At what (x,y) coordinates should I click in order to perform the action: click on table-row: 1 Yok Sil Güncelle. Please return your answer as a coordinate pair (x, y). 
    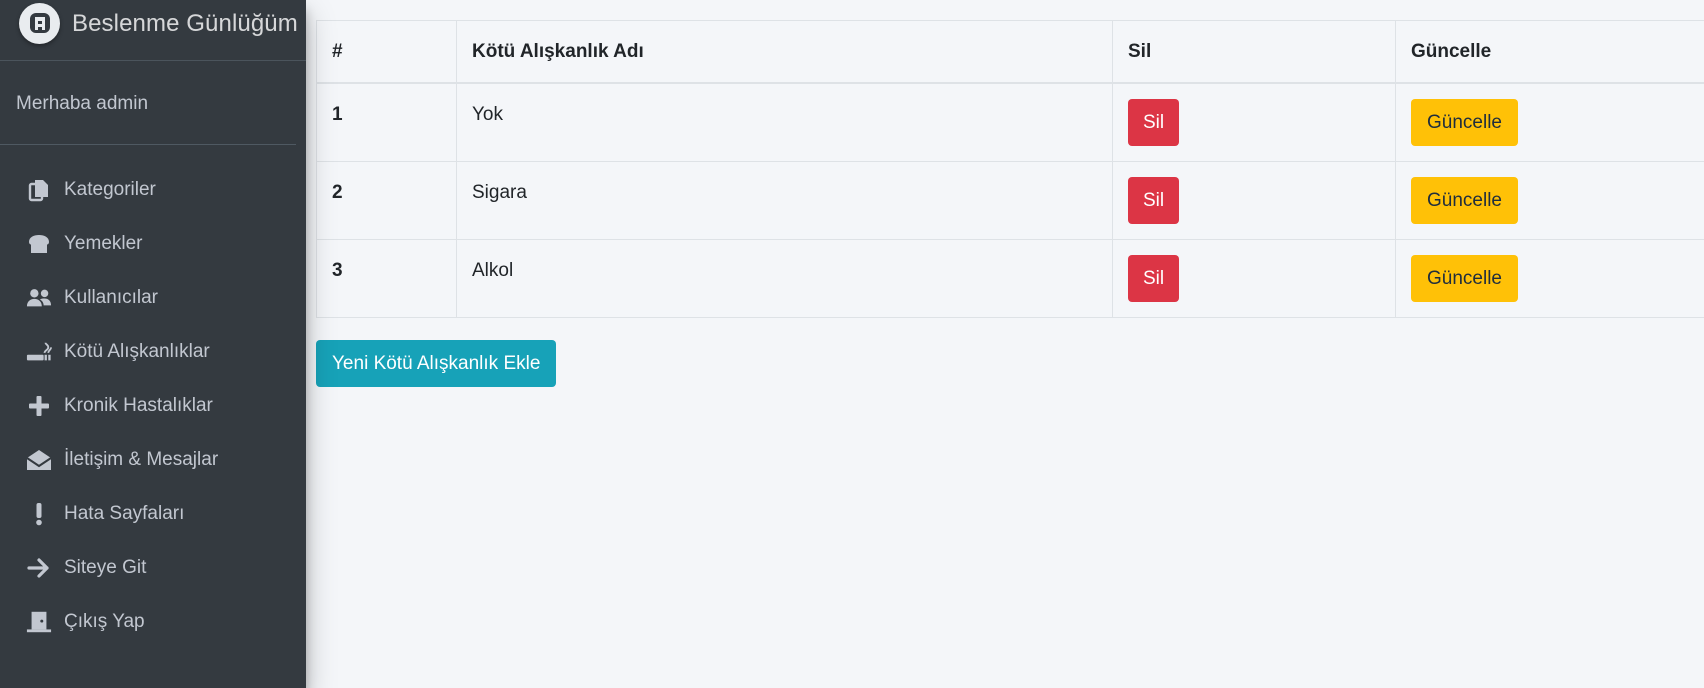
    Looking at the image, I should click on (1010, 122).